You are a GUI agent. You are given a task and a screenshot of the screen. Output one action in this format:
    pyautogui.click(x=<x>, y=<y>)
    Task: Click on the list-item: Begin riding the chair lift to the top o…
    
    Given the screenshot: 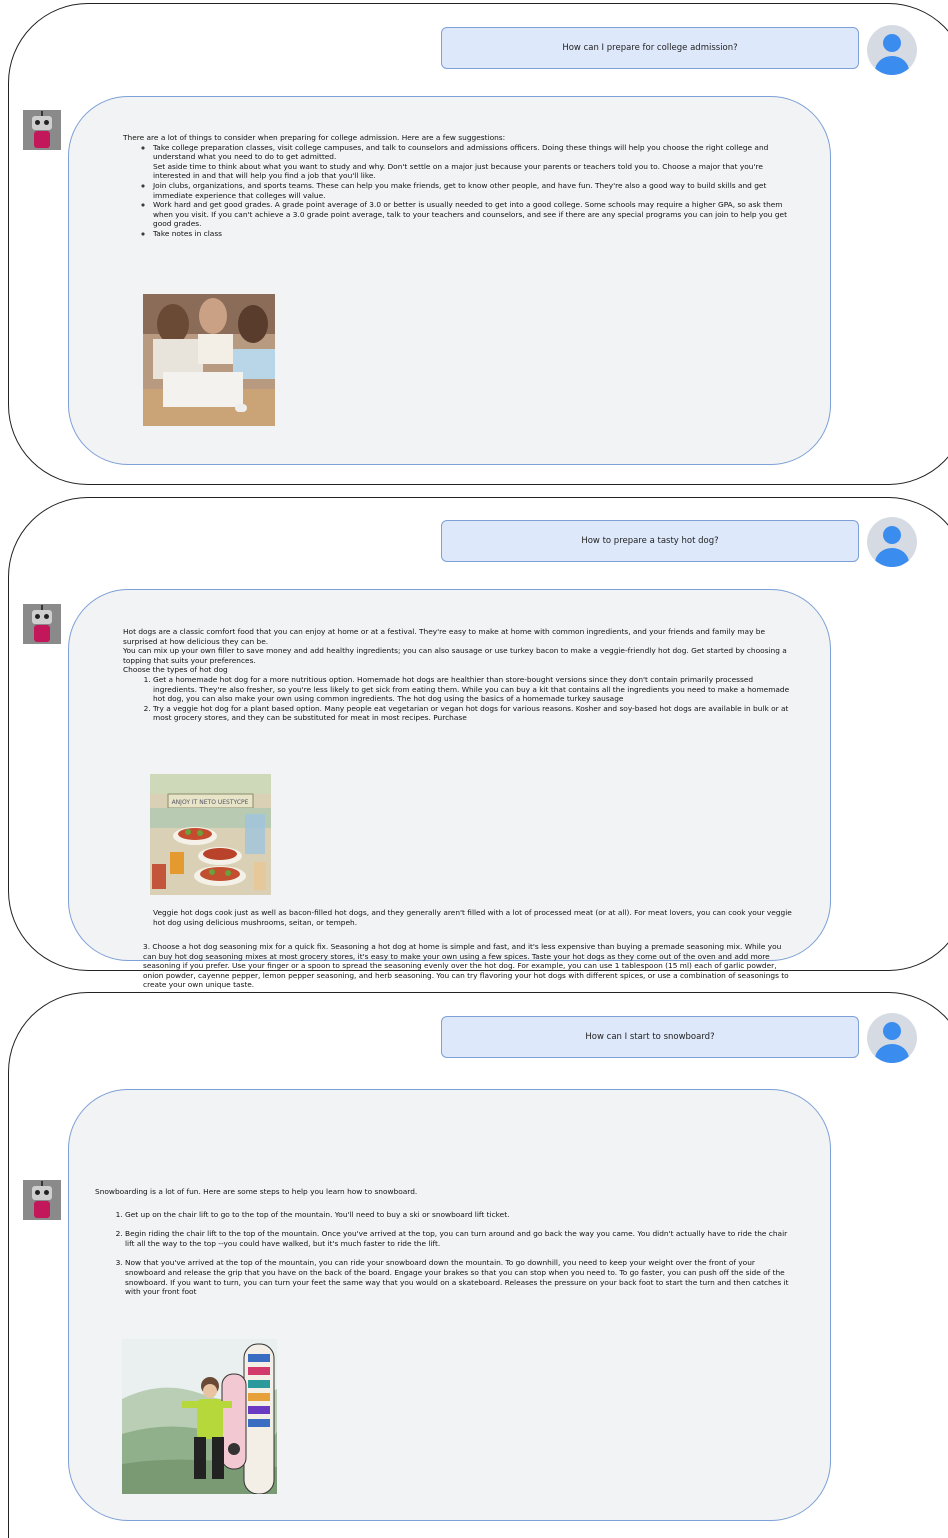 What is the action you would take?
    pyautogui.click(x=457, y=1238)
    